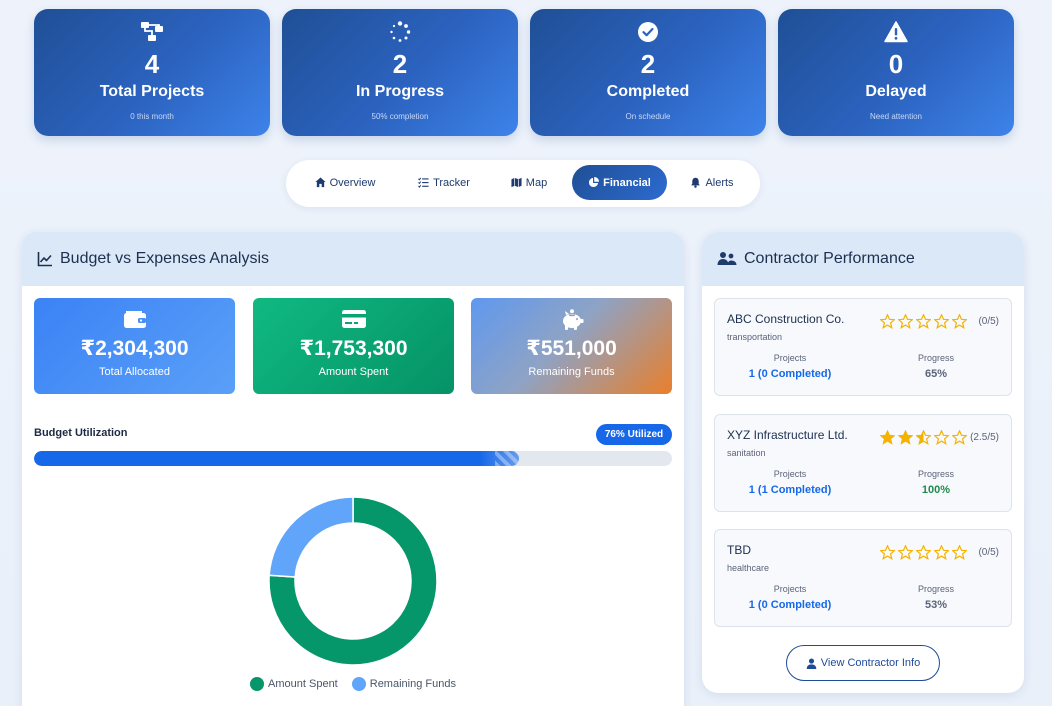 The width and height of the screenshot is (1052, 706). I want to click on card-value: ₹2,304,300, so click(134, 348).